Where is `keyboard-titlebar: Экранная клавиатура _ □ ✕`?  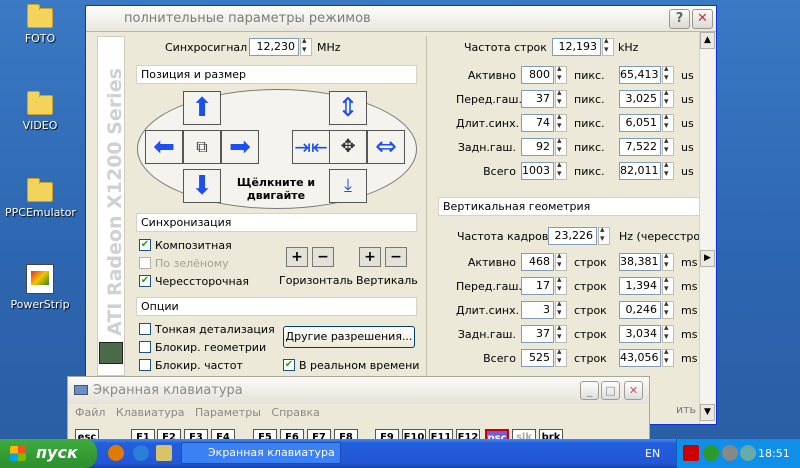 keyboard-titlebar: Экранная клавиатура _ □ ✕ is located at coordinates (358, 390).